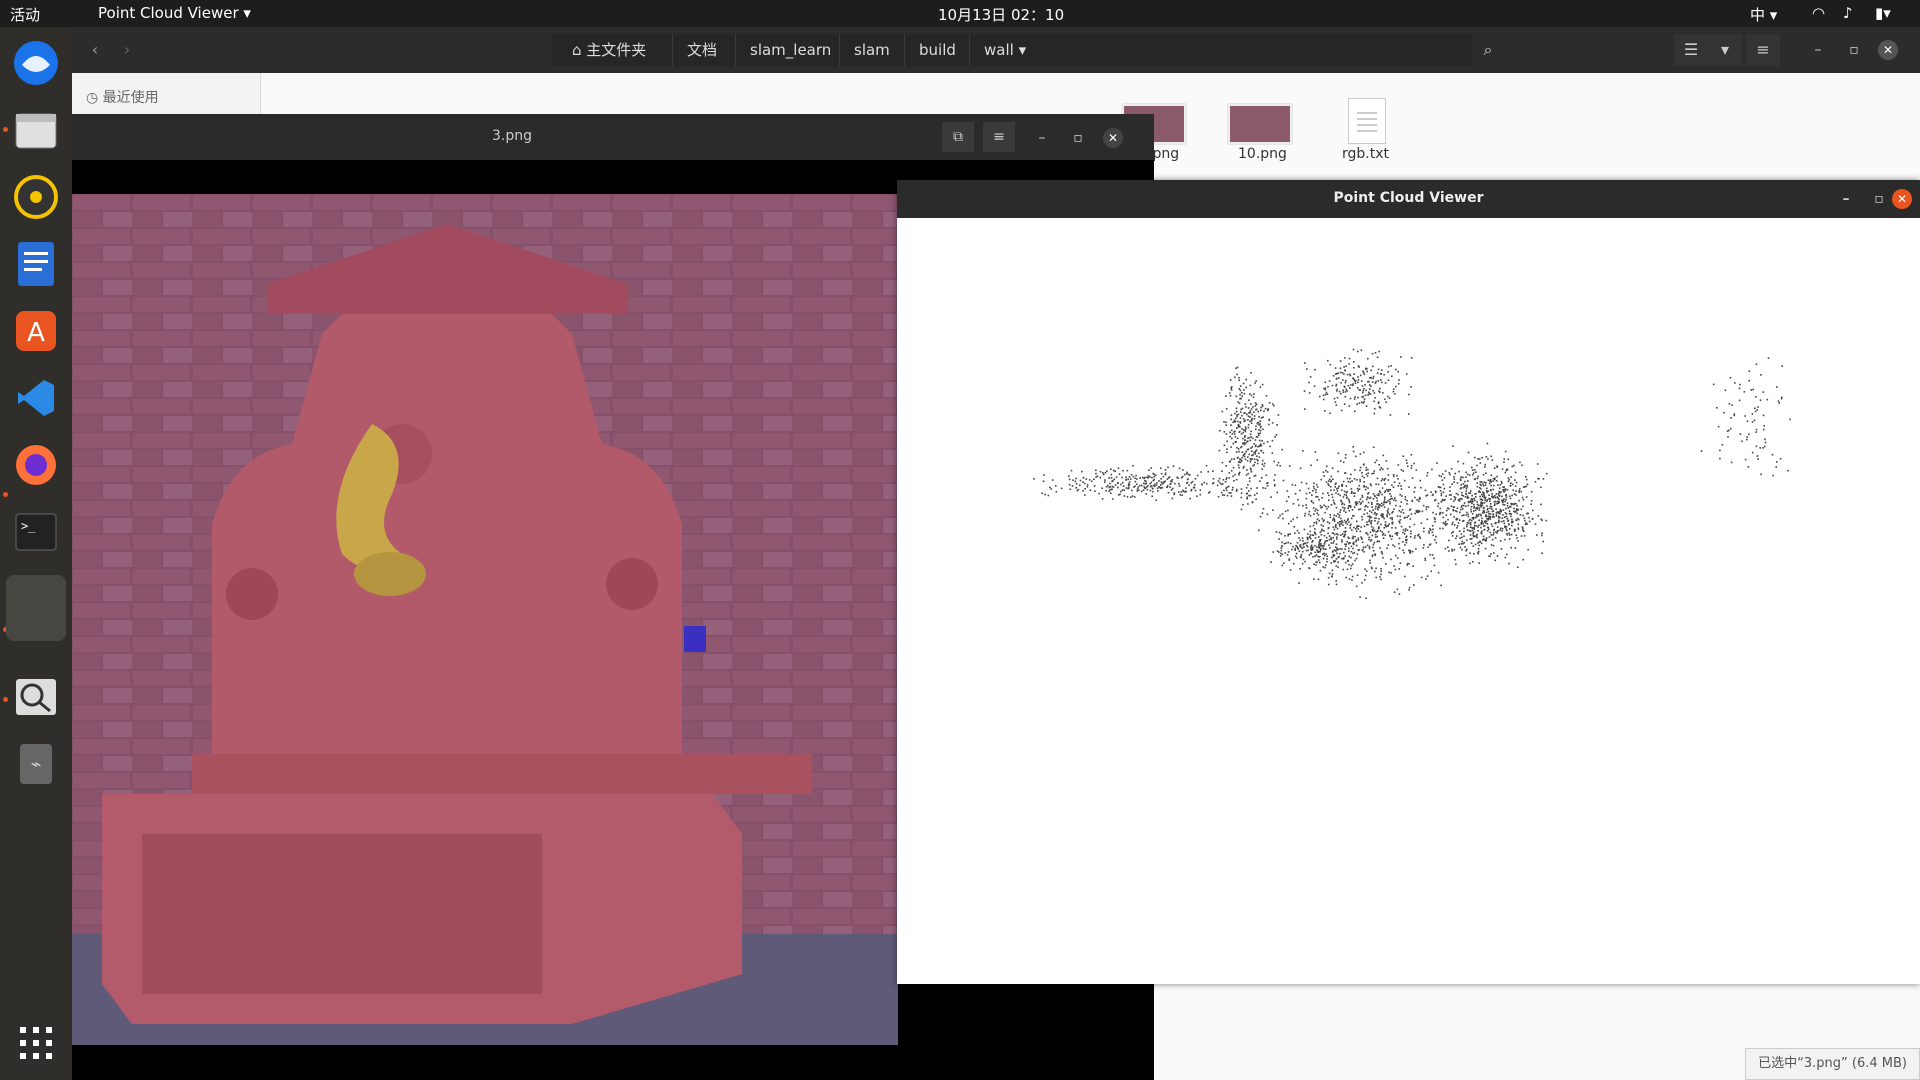 Image resolution: width=1920 pixels, height=1080 pixels. What do you see at coordinates (579, 50) in the screenshot?
I see `home-icon: ⌂` at bounding box center [579, 50].